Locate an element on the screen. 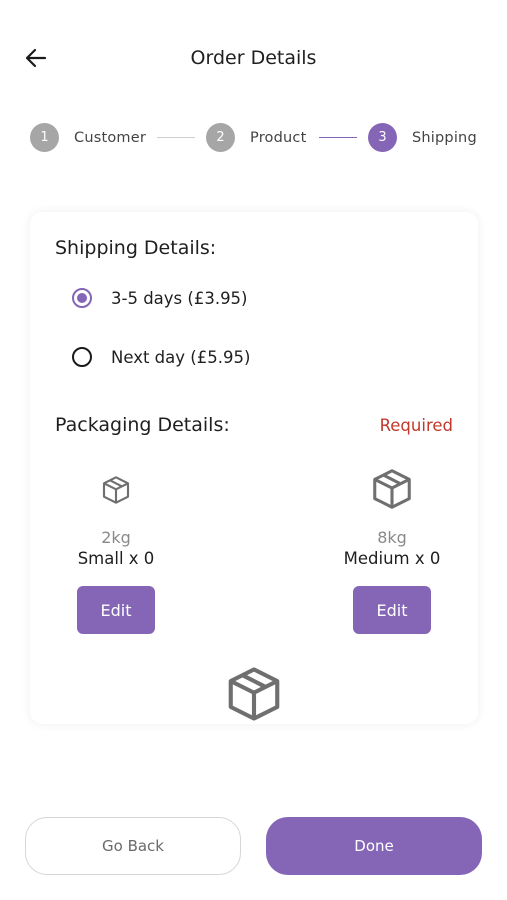 This screenshot has height=900, width=507. step-number: 3 is located at coordinates (382, 137).